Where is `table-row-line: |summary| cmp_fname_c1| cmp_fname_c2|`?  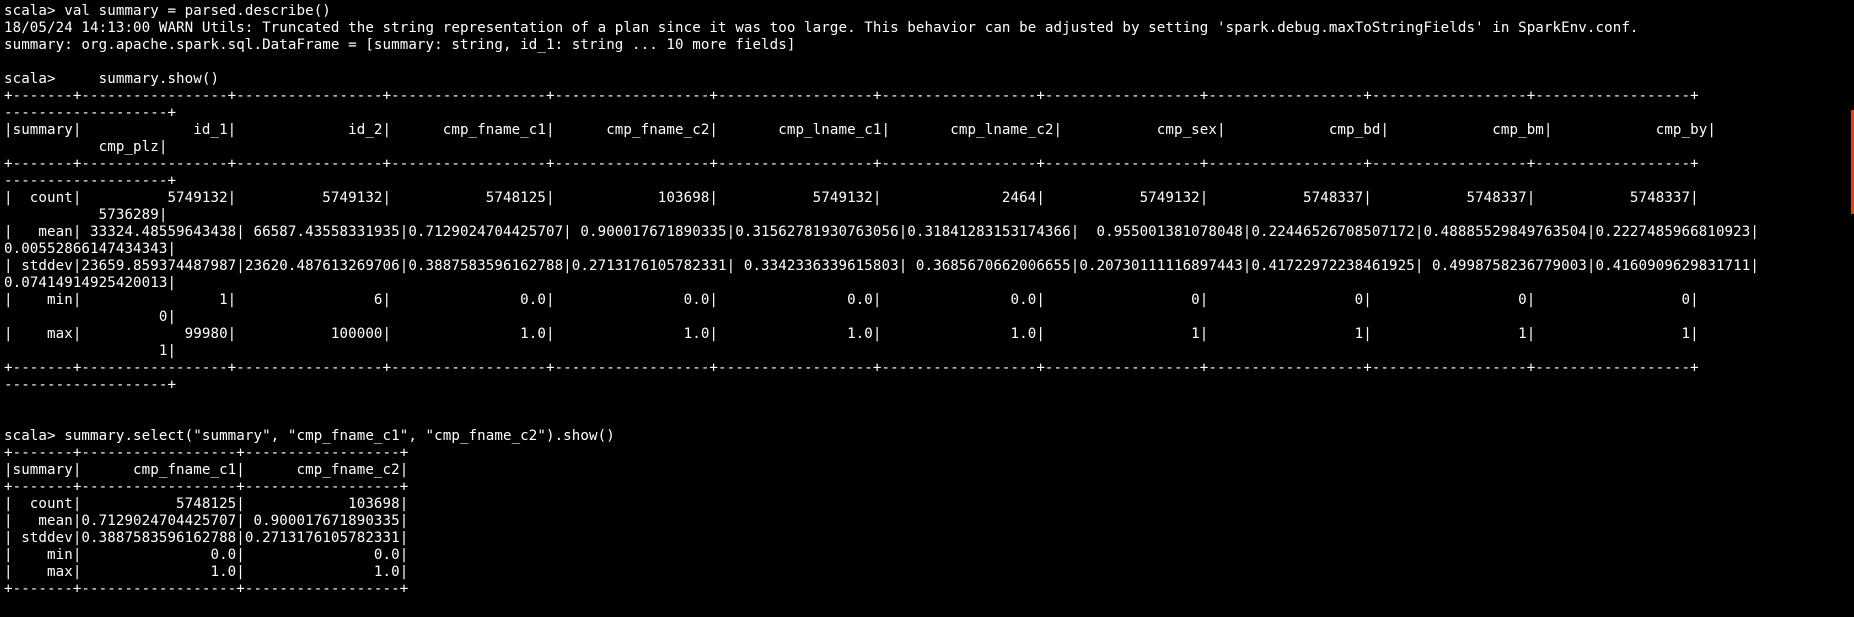
table-row-line: |summary| cmp_fname_c1| cmp_fname_c2| is located at coordinates (206, 470).